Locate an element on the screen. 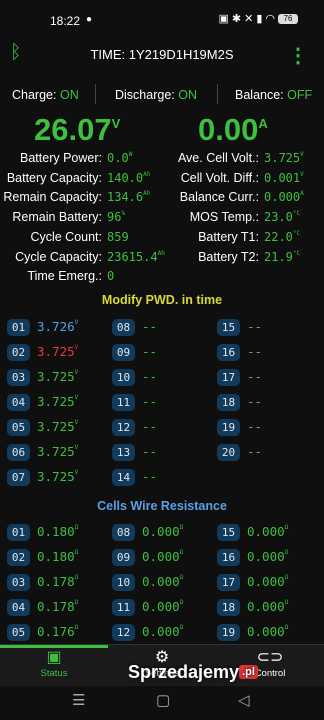 This screenshot has height=720, width=324. home-icon: ▢ is located at coordinates (163, 700).